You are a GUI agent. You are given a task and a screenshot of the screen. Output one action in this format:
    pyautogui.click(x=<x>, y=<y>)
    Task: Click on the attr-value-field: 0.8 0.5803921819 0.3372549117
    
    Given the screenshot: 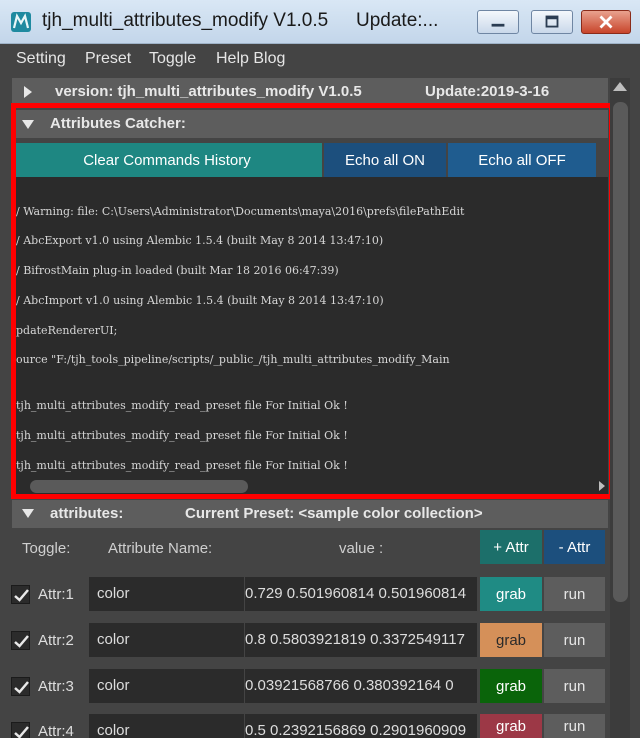 What is the action you would take?
    pyautogui.click(x=361, y=640)
    